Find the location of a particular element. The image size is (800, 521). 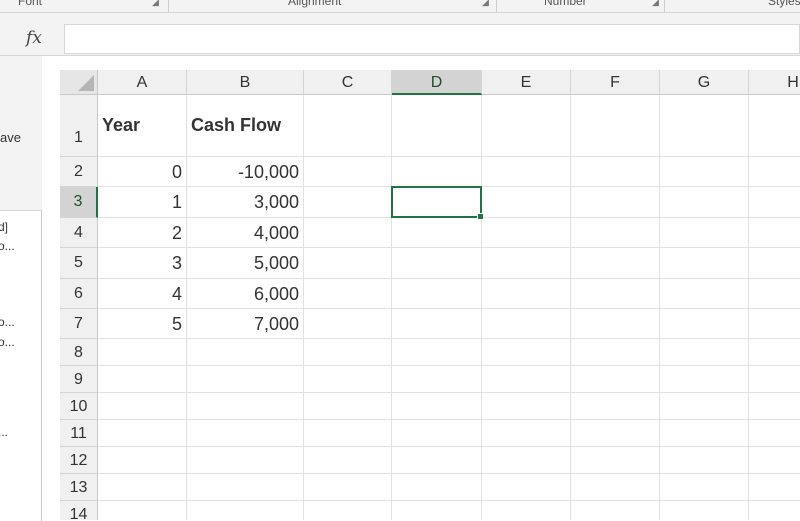

cell-h4 is located at coordinates (774, 233).